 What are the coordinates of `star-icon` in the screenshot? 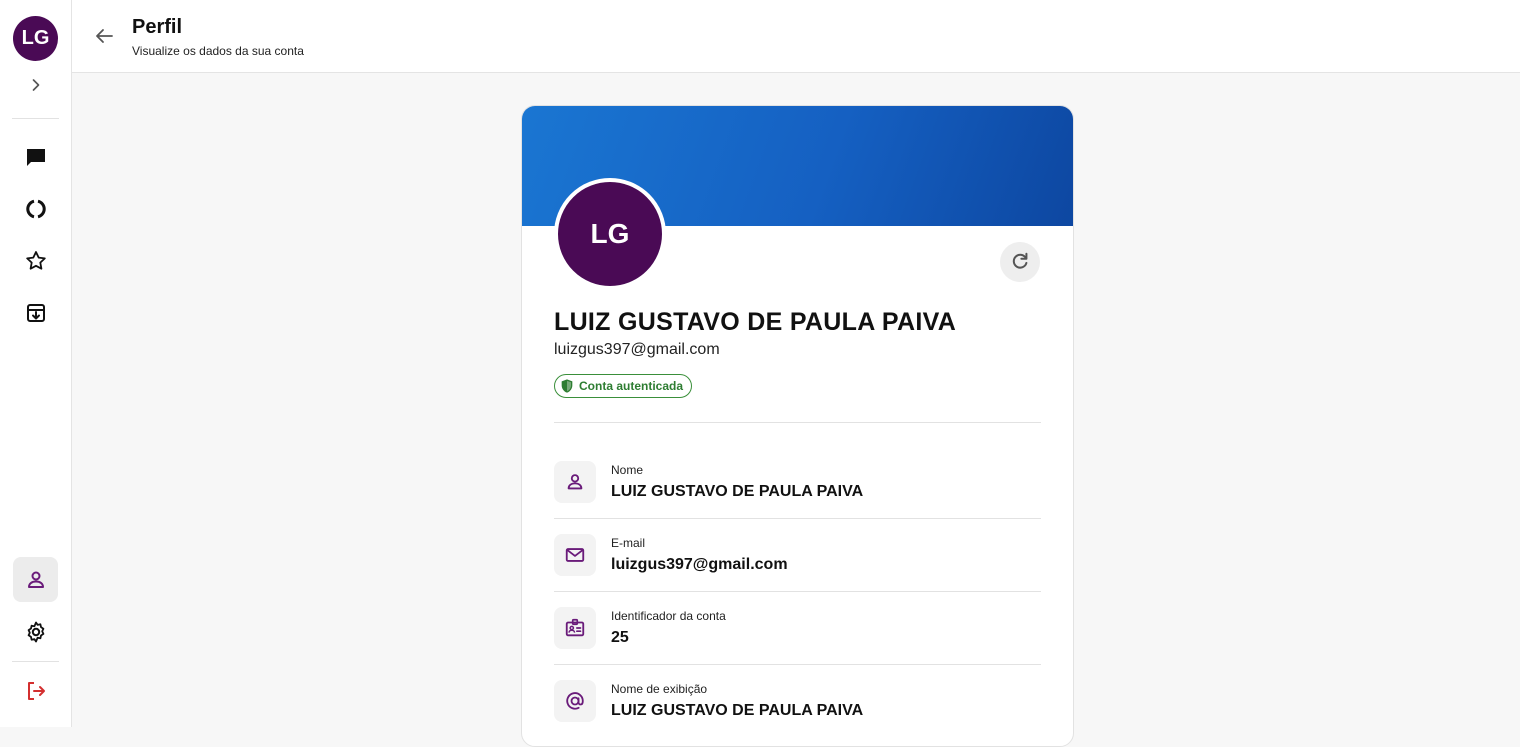 It's located at (35, 260).